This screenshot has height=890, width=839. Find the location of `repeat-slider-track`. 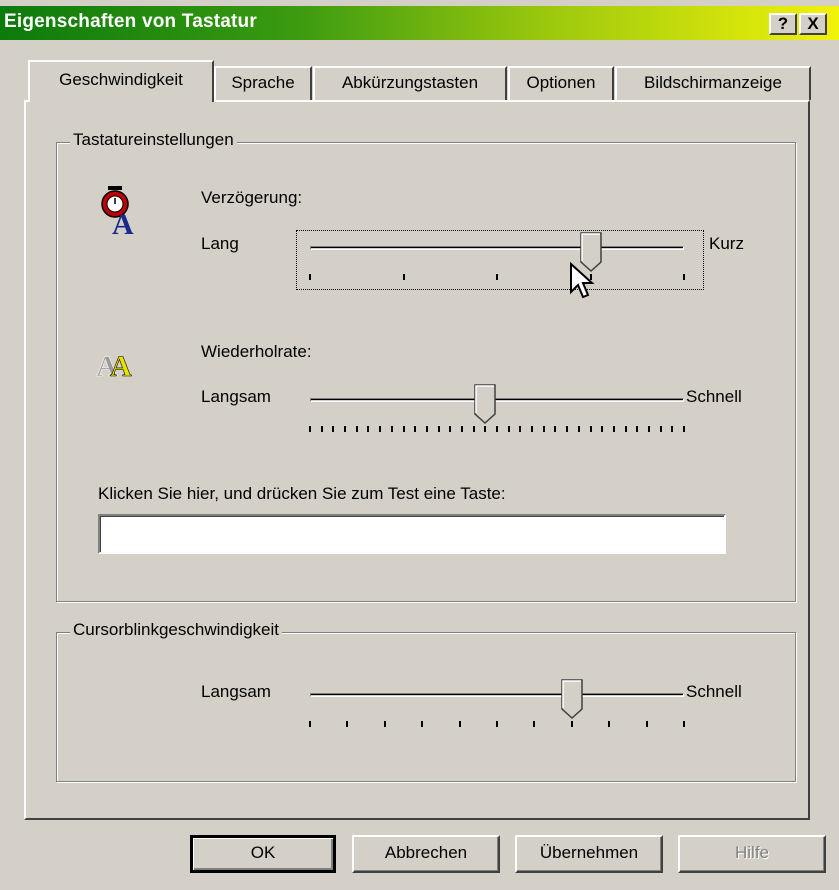

repeat-slider-track is located at coordinates (497, 400).